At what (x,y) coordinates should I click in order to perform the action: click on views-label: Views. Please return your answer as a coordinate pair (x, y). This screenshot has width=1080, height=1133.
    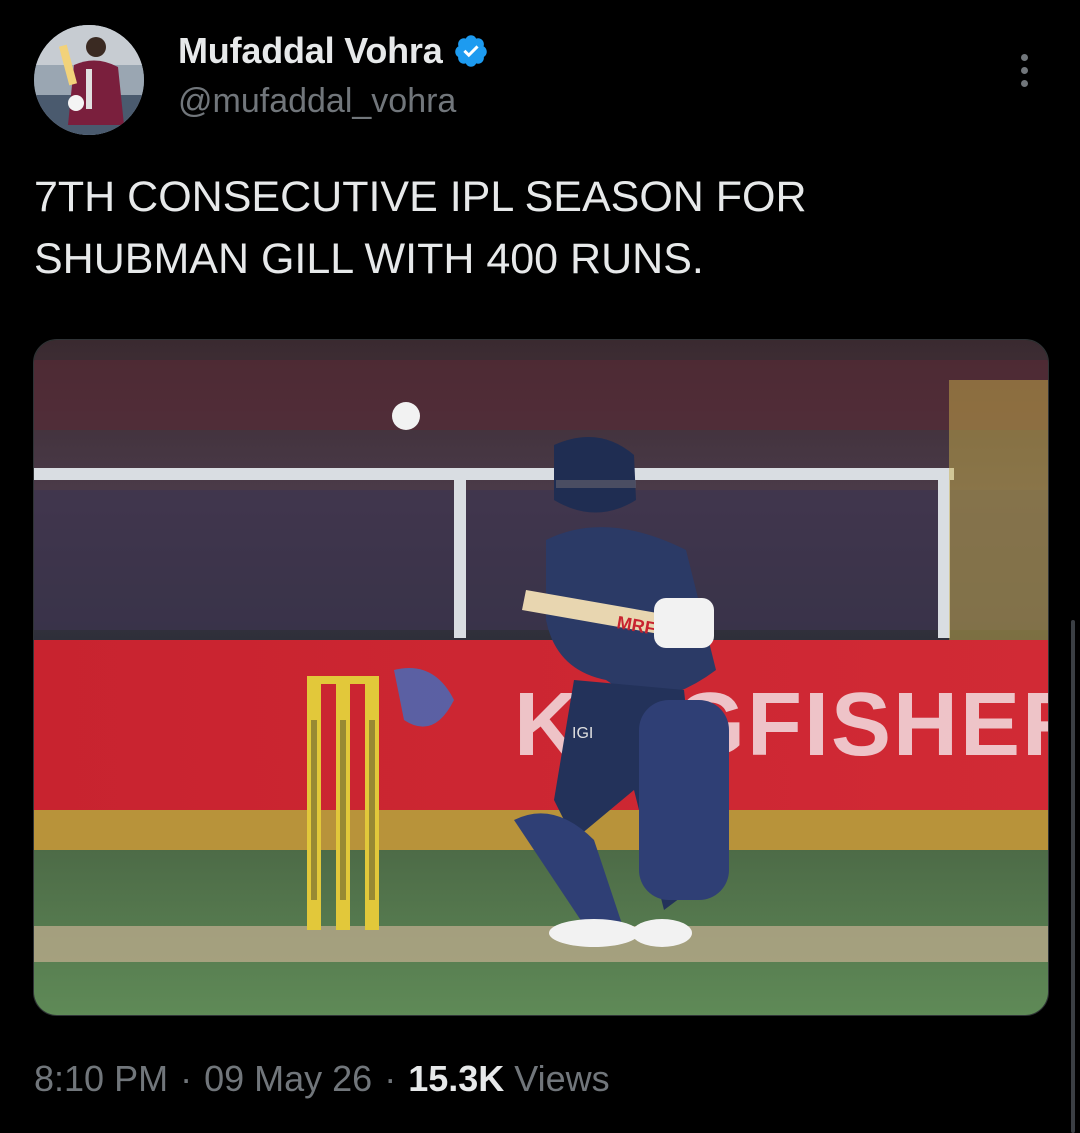
    Looking at the image, I should click on (562, 1078).